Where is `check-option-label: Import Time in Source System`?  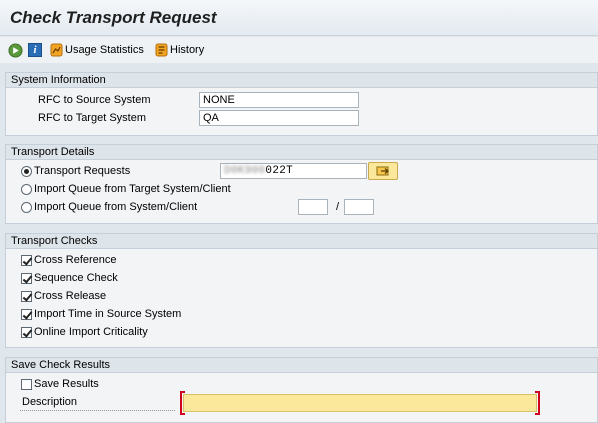
check-option-label: Import Time in Source System is located at coordinates (108, 314).